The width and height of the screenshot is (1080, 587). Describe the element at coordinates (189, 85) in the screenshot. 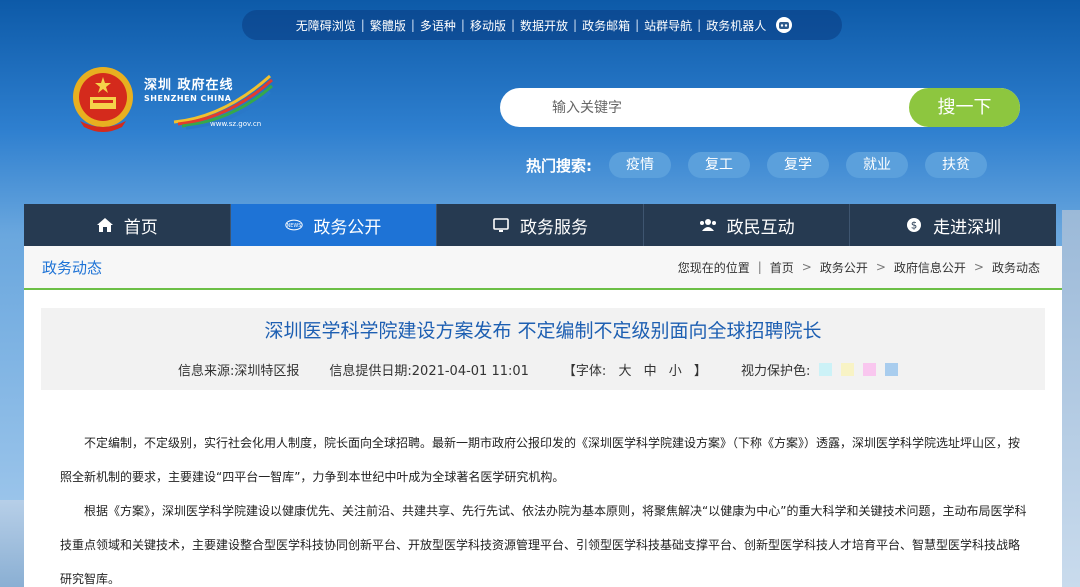

I see `logo-text-cn: 深圳 政府在线` at that location.